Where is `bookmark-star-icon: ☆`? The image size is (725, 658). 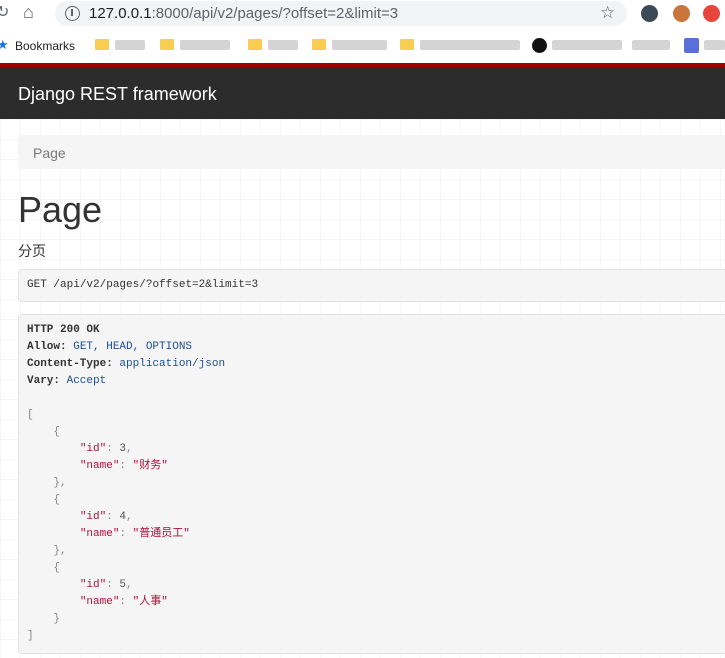 bookmark-star-icon: ☆ is located at coordinates (607, 13).